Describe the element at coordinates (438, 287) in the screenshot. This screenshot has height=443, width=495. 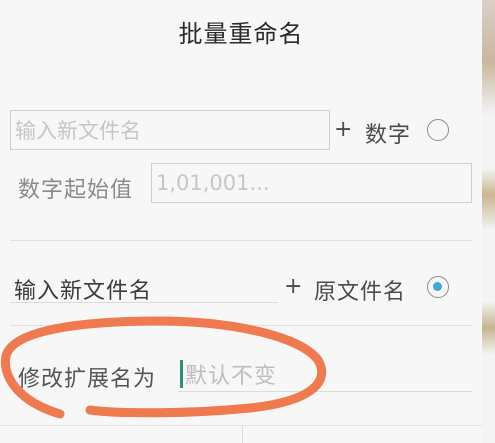
I see `original-radio` at that location.